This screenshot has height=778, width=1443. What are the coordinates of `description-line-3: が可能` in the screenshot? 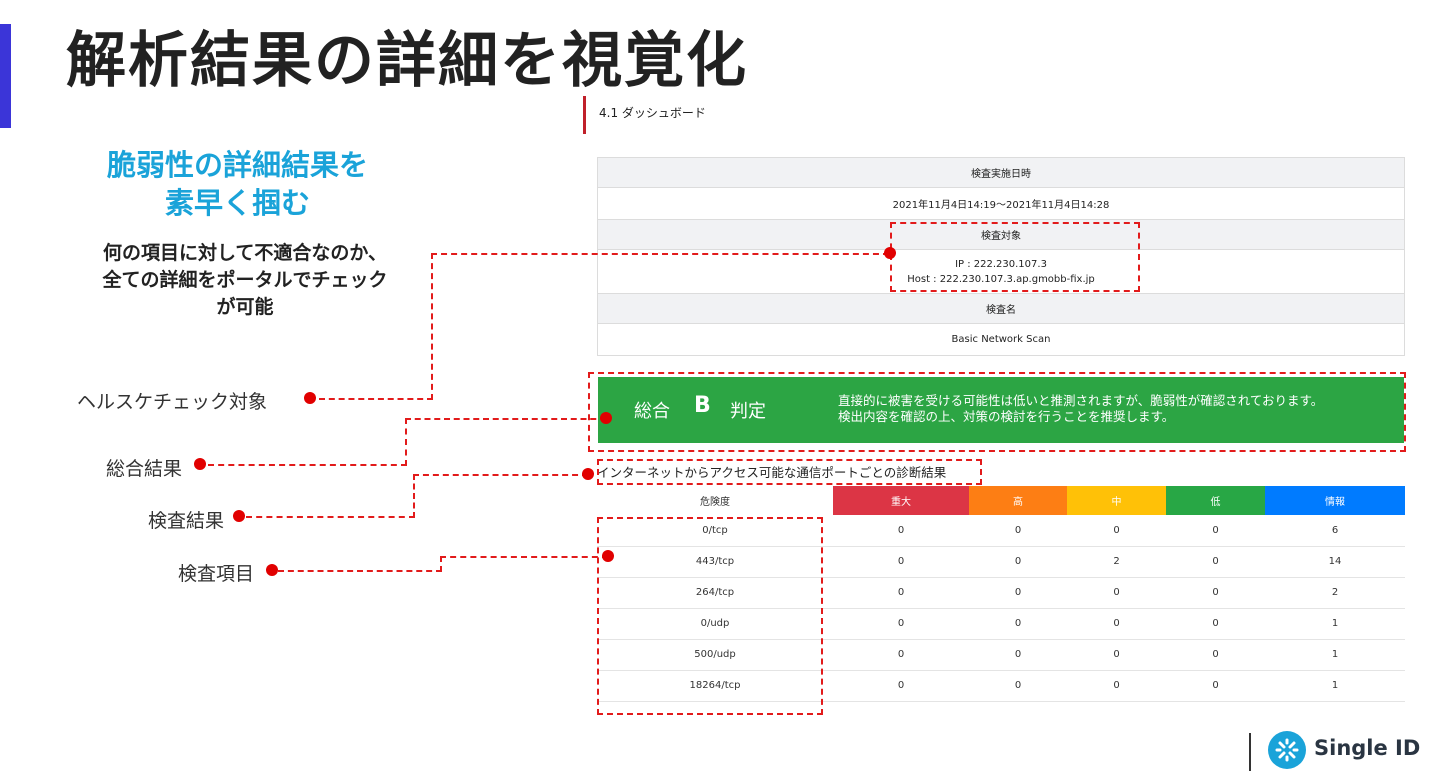 It's located at (245, 307).